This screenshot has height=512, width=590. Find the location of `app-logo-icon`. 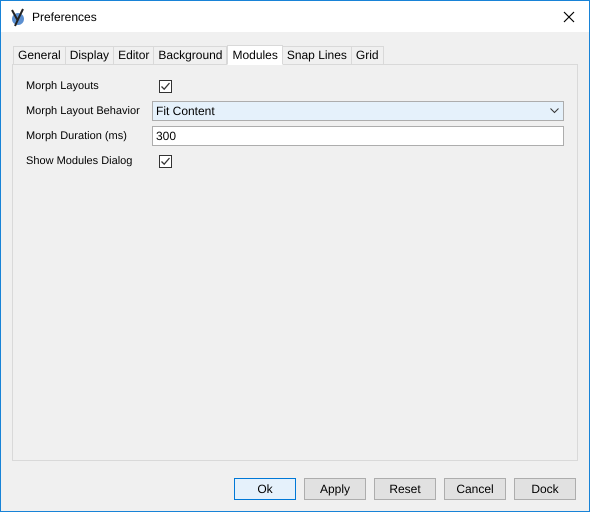

app-logo-icon is located at coordinates (18, 16).